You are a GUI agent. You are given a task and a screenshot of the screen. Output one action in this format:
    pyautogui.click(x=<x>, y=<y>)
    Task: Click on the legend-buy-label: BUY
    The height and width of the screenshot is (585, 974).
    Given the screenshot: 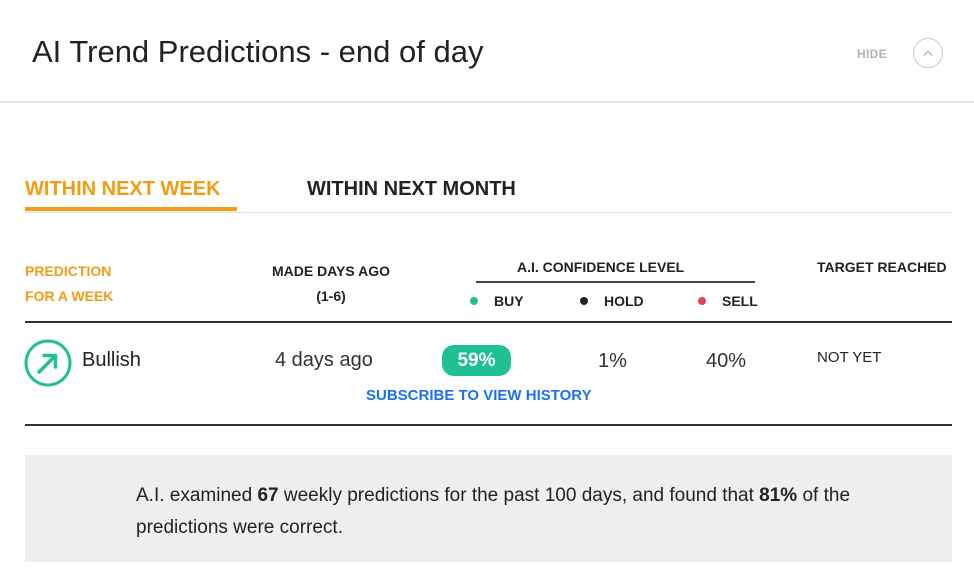 What is the action you would take?
    pyautogui.click(x=509, y=301)
    